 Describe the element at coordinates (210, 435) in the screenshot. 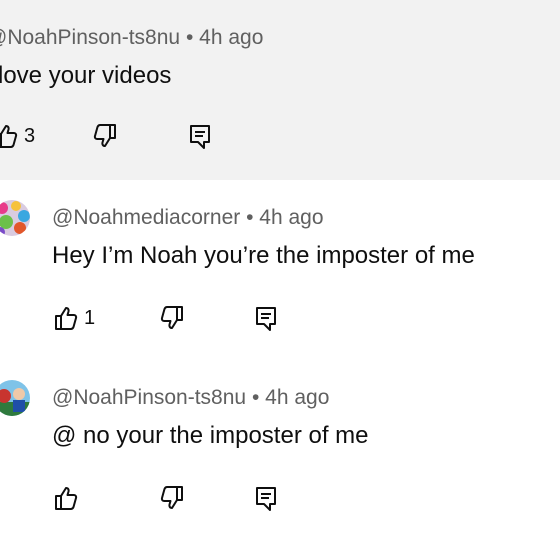

I see `comment-3-text: @ no your the imposter of me` at that location.